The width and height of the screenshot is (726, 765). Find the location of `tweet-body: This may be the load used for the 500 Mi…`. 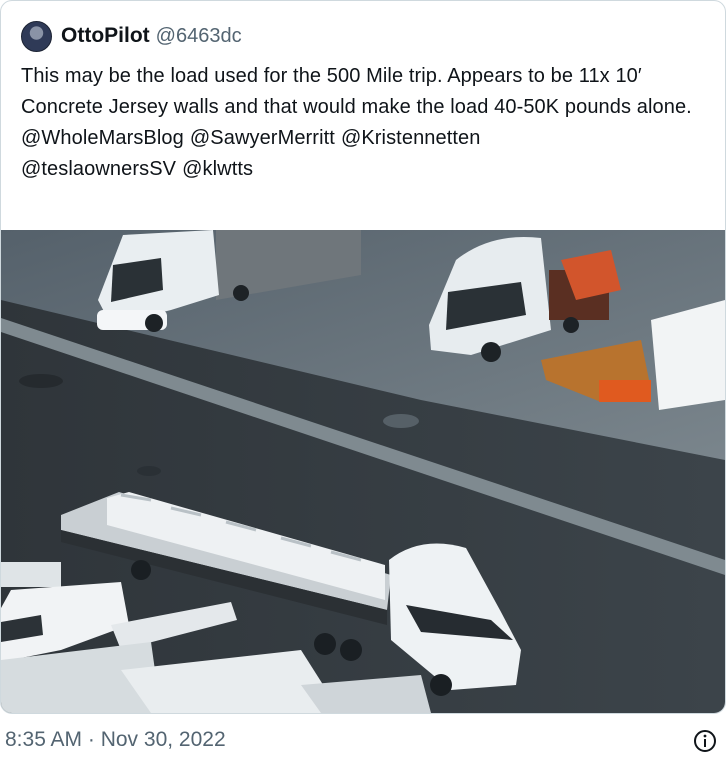

tweet-body: This may be the load used for the 500 Mi… is located at coordinates (356, 91).